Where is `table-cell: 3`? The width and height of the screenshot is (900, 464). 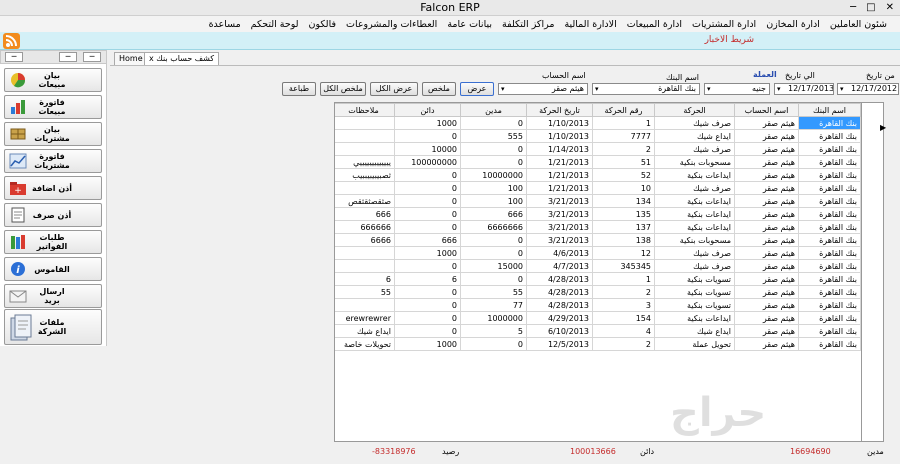 table-cell: 3 is located at coordinates (623, 305).